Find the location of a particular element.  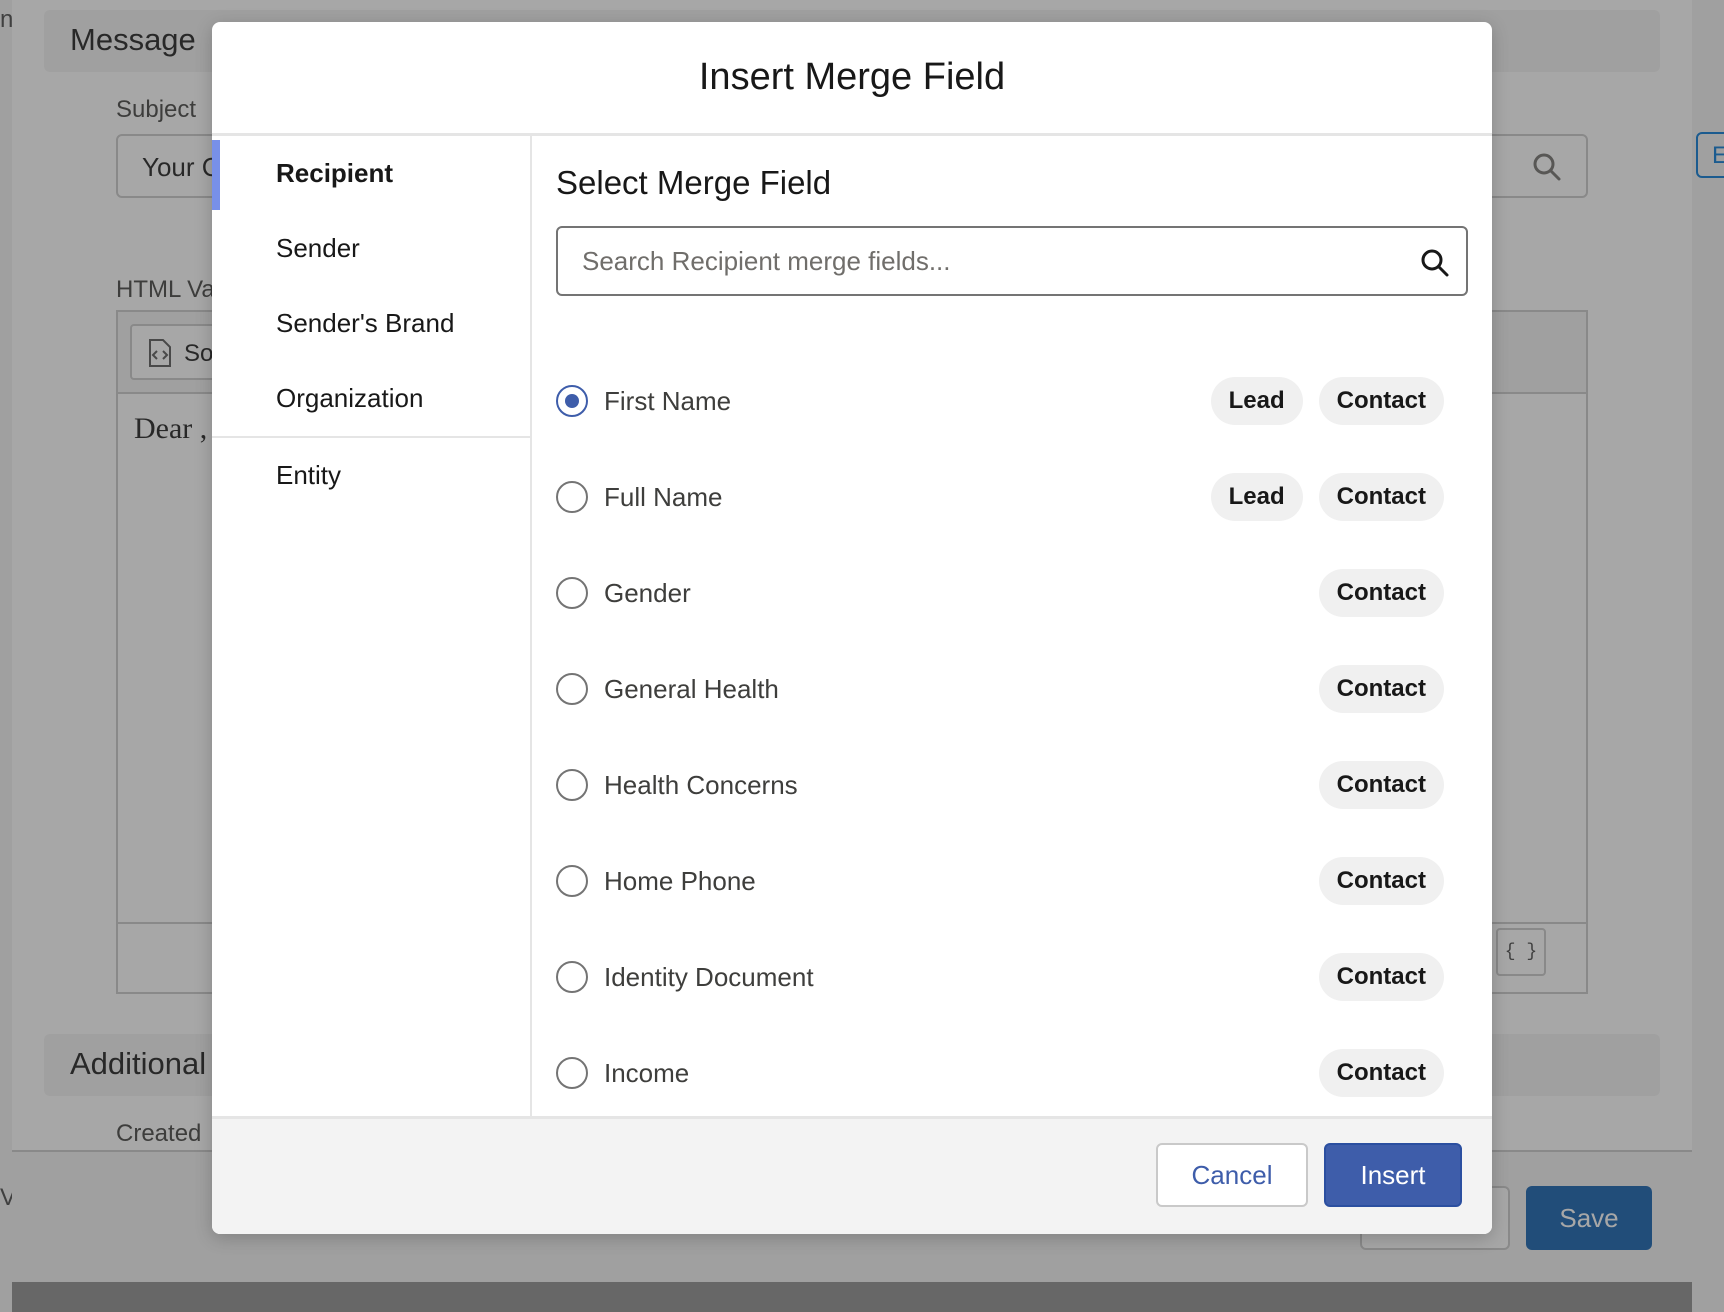

field-row-full-name: Full Name Lead Contact is located at coordinates (1012, 497).